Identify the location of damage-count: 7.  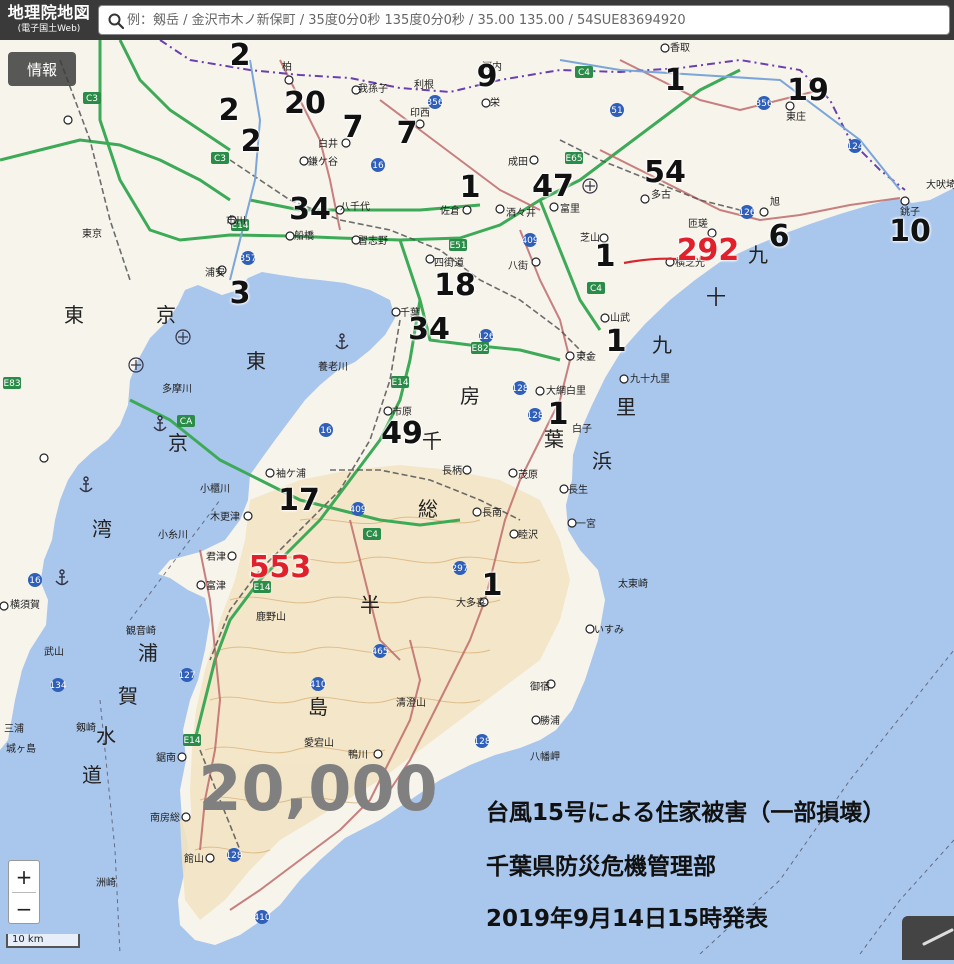
(407, 133).